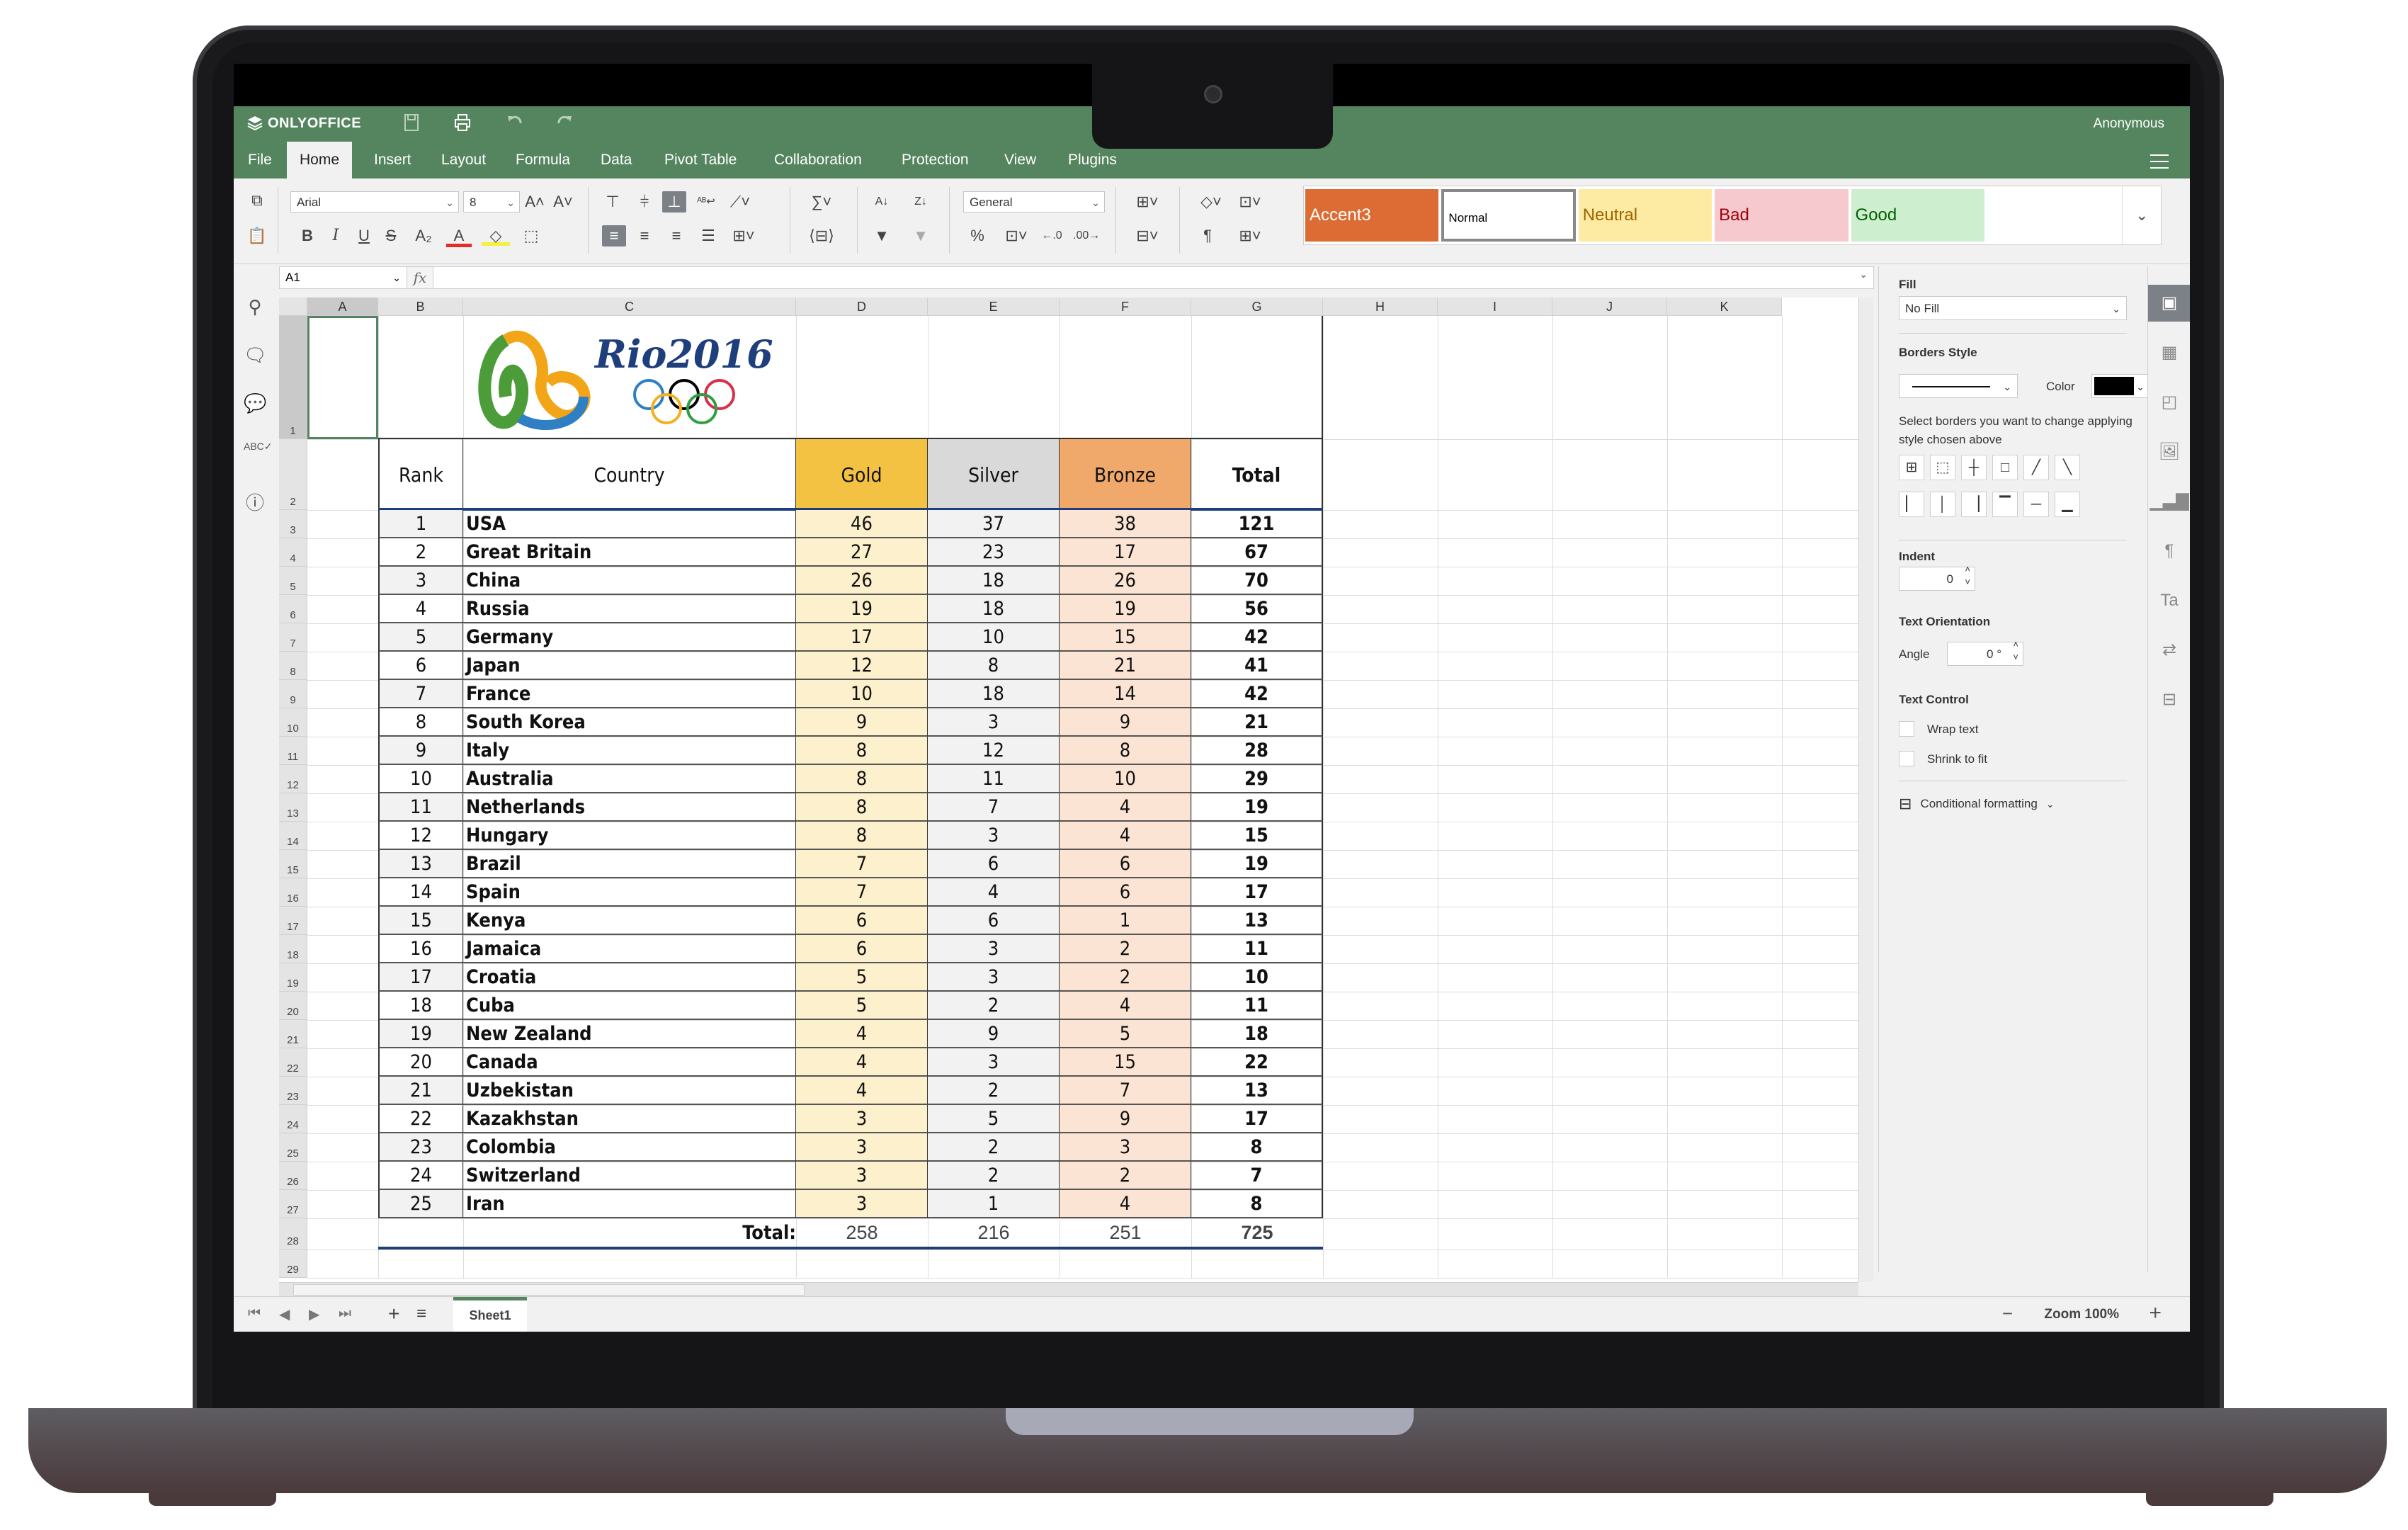 This screenshot has height=1530, width=2408. What do you see at coordinates (293, 1176) in the screenshot?
I see `row-header-26: 26` at bounding box center [293, 1176].